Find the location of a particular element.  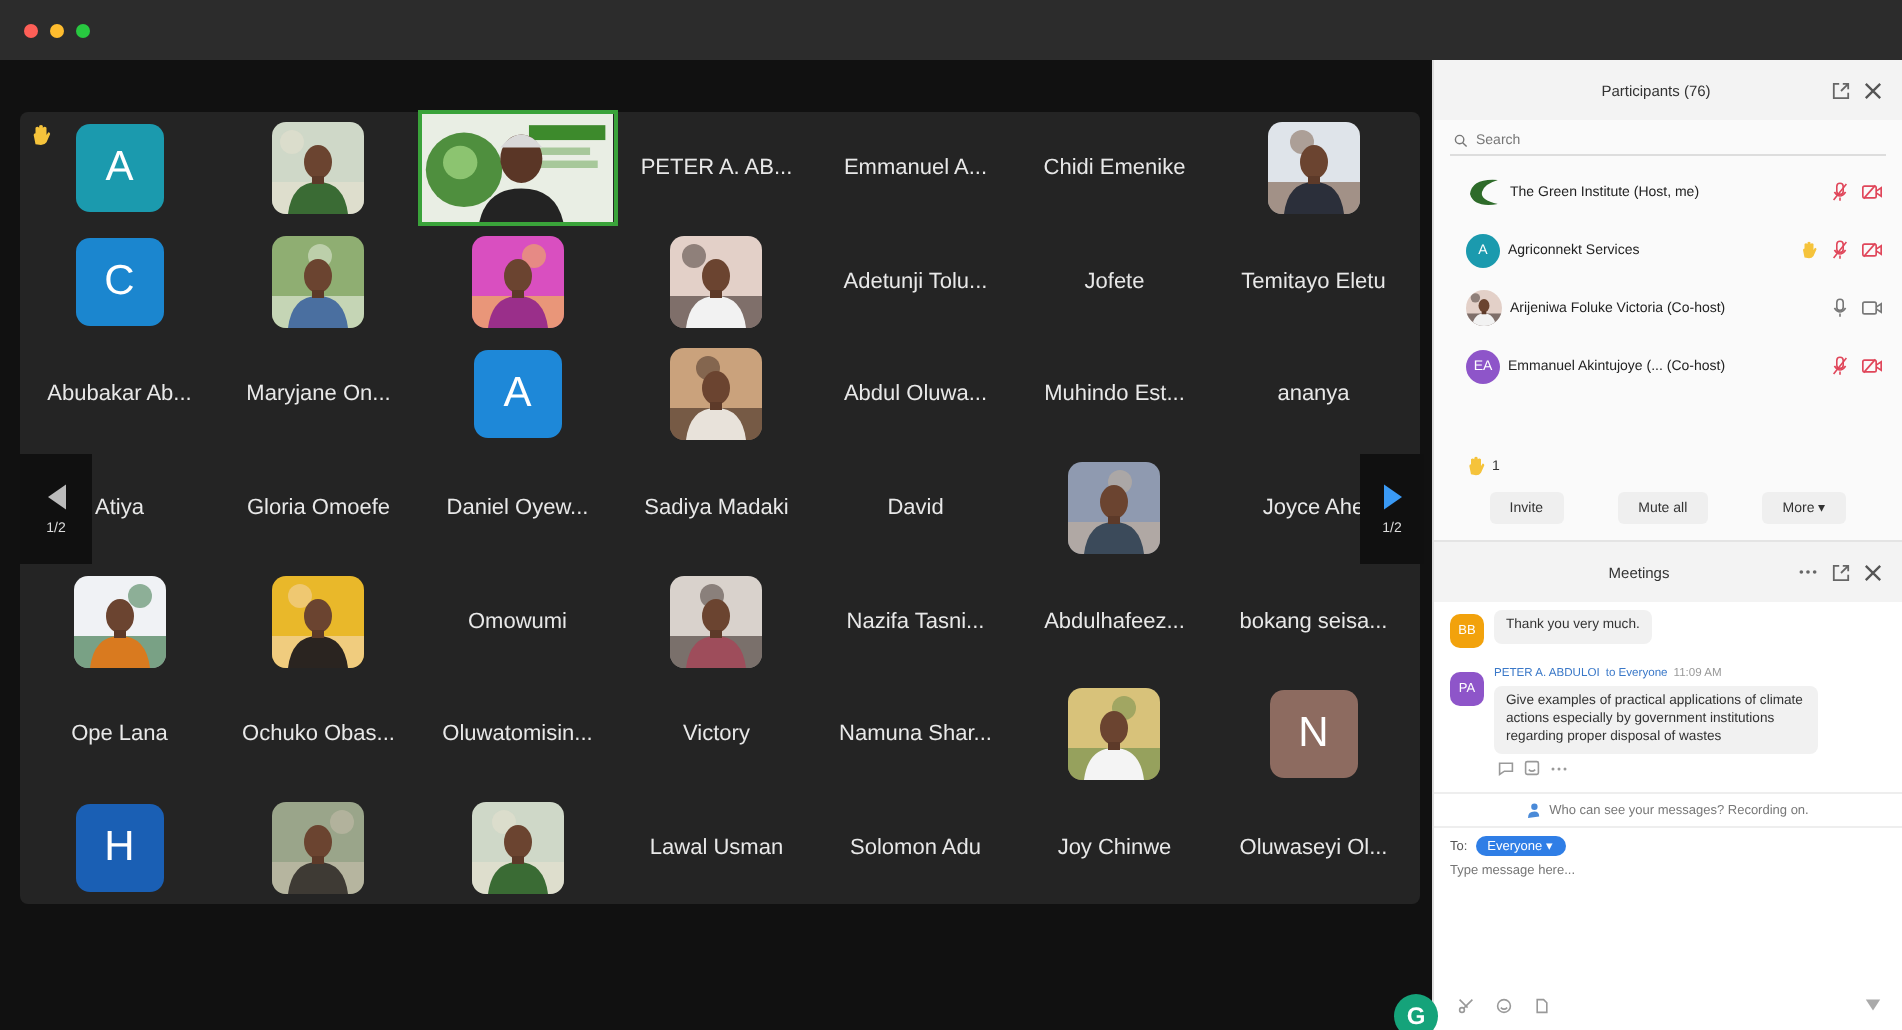

left-arrow-icon is located at coordinates (56, 496).